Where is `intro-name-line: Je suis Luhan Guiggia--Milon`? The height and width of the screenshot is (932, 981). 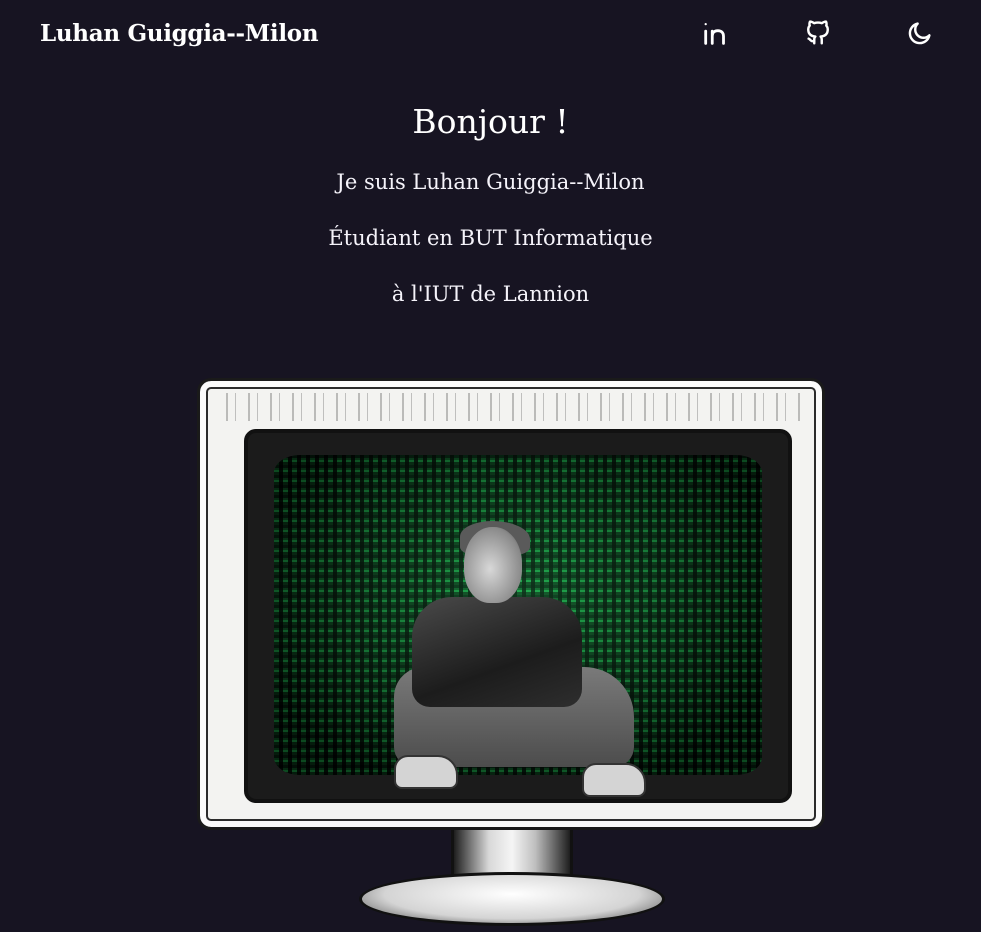 intro-name-line: Je suis Luhan Guiggia--Milon is located at coordinates (490, 182).